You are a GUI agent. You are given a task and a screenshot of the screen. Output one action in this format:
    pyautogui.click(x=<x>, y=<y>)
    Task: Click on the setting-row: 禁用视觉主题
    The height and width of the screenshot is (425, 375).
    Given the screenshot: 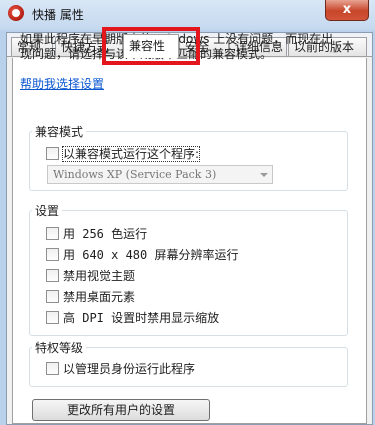 What is the action you would take?
    pyautogui.click(x=90, y=276)
    